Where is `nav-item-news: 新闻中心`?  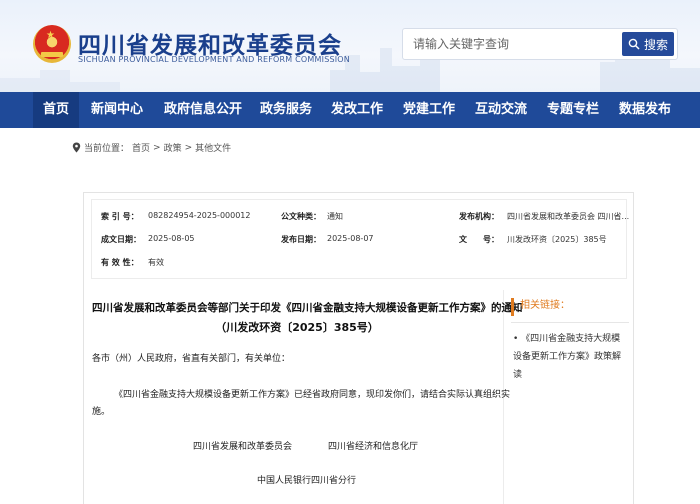 nav-item-news: 新闻中心 is located at coordinates (117, 110).